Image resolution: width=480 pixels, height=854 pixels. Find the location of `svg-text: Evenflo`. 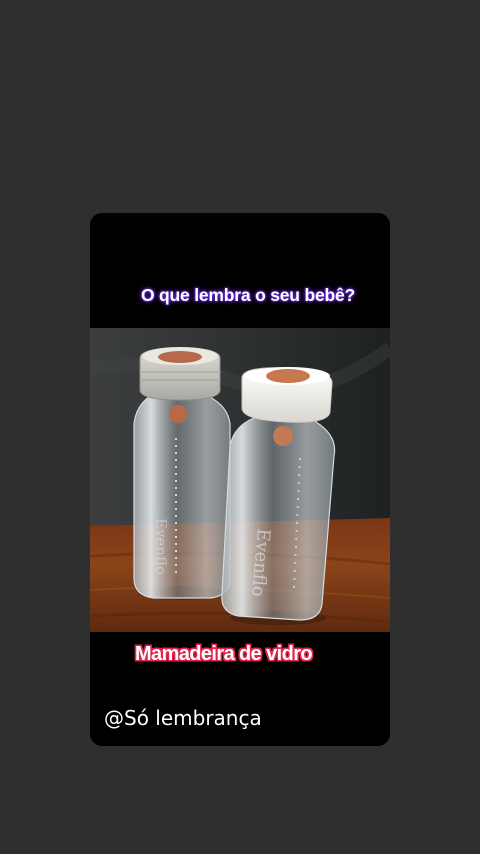

svg-text: Evenflo is located at coordinates (161, 546).